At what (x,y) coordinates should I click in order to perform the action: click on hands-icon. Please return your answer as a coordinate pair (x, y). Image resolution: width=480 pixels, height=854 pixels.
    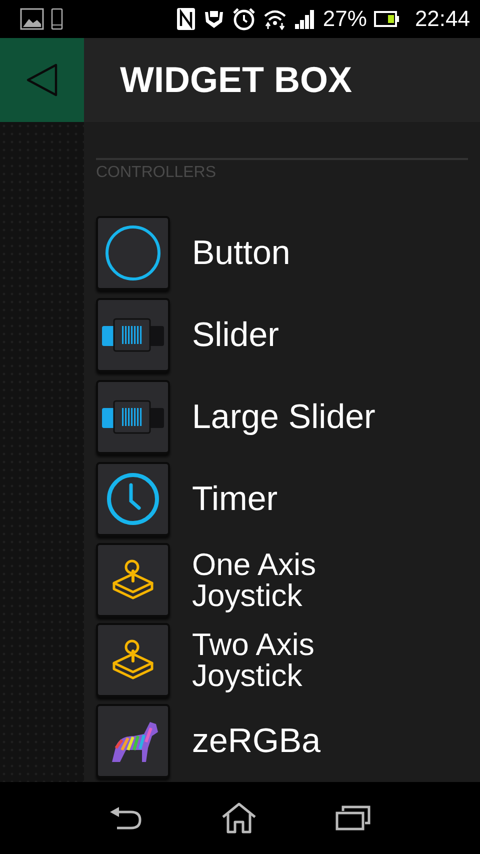
    Looking at the image, I should click on (213, 19).